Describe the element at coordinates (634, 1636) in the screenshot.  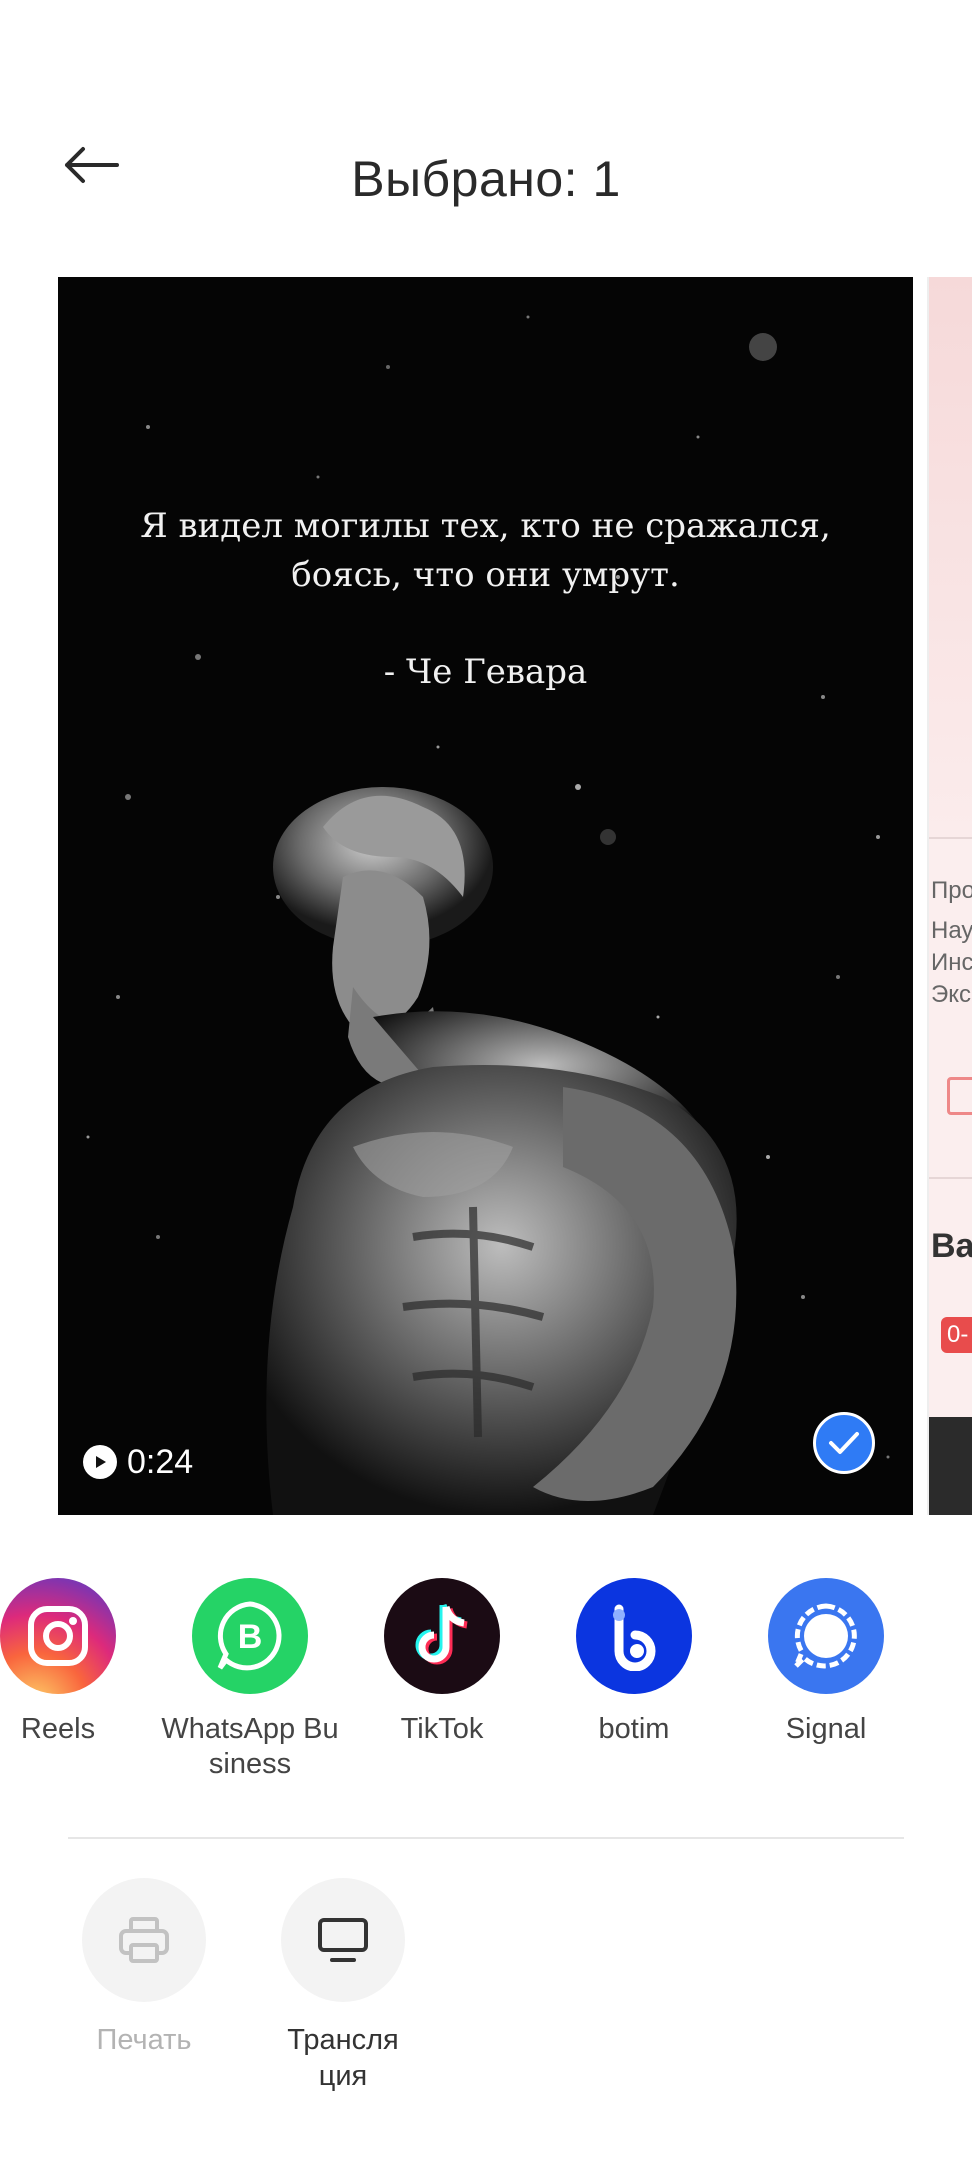
I see `botim-icon` at that location.